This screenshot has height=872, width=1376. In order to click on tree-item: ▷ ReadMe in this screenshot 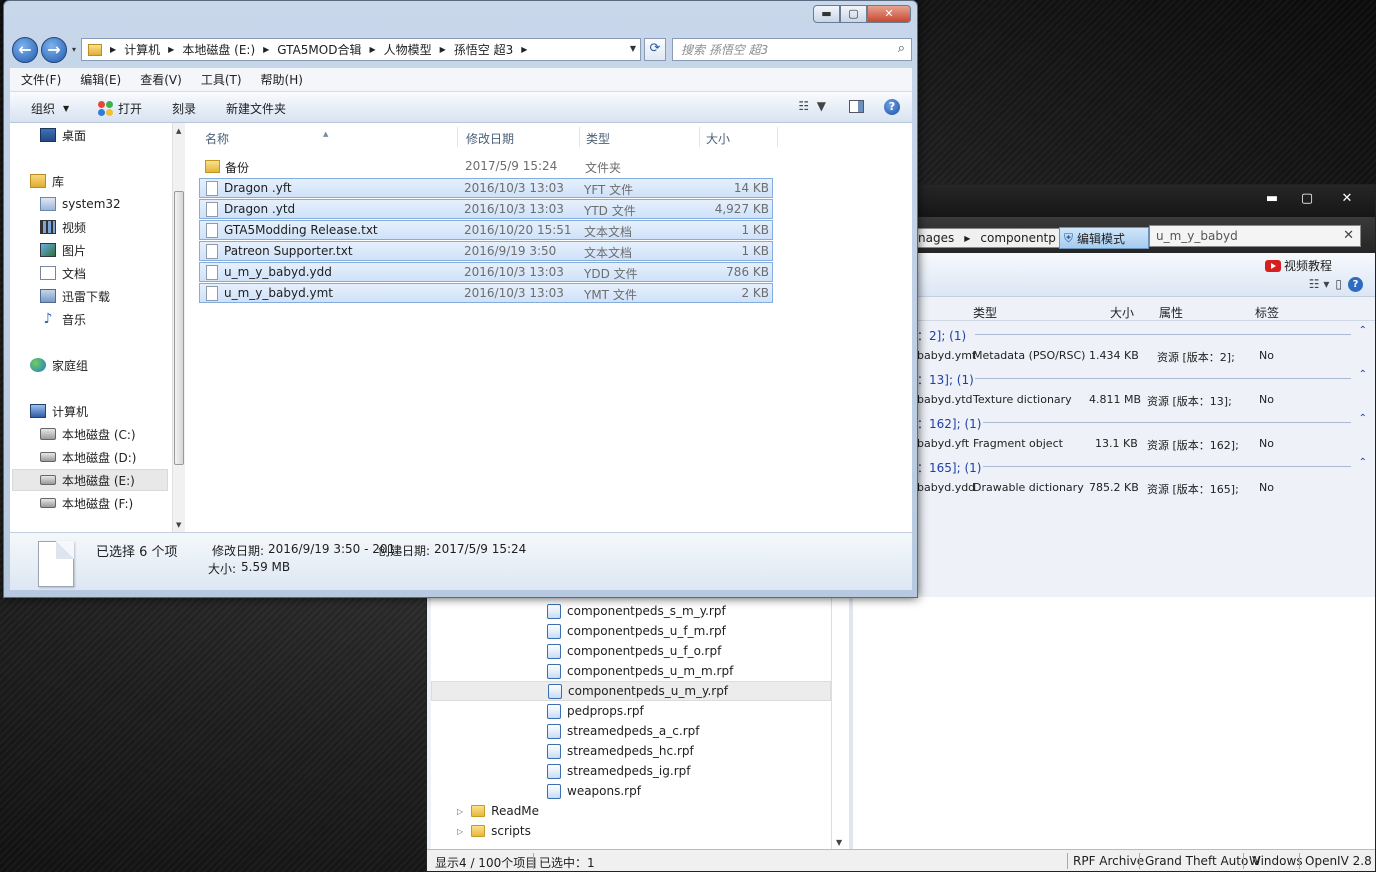, I will do `click(498, 811)`.